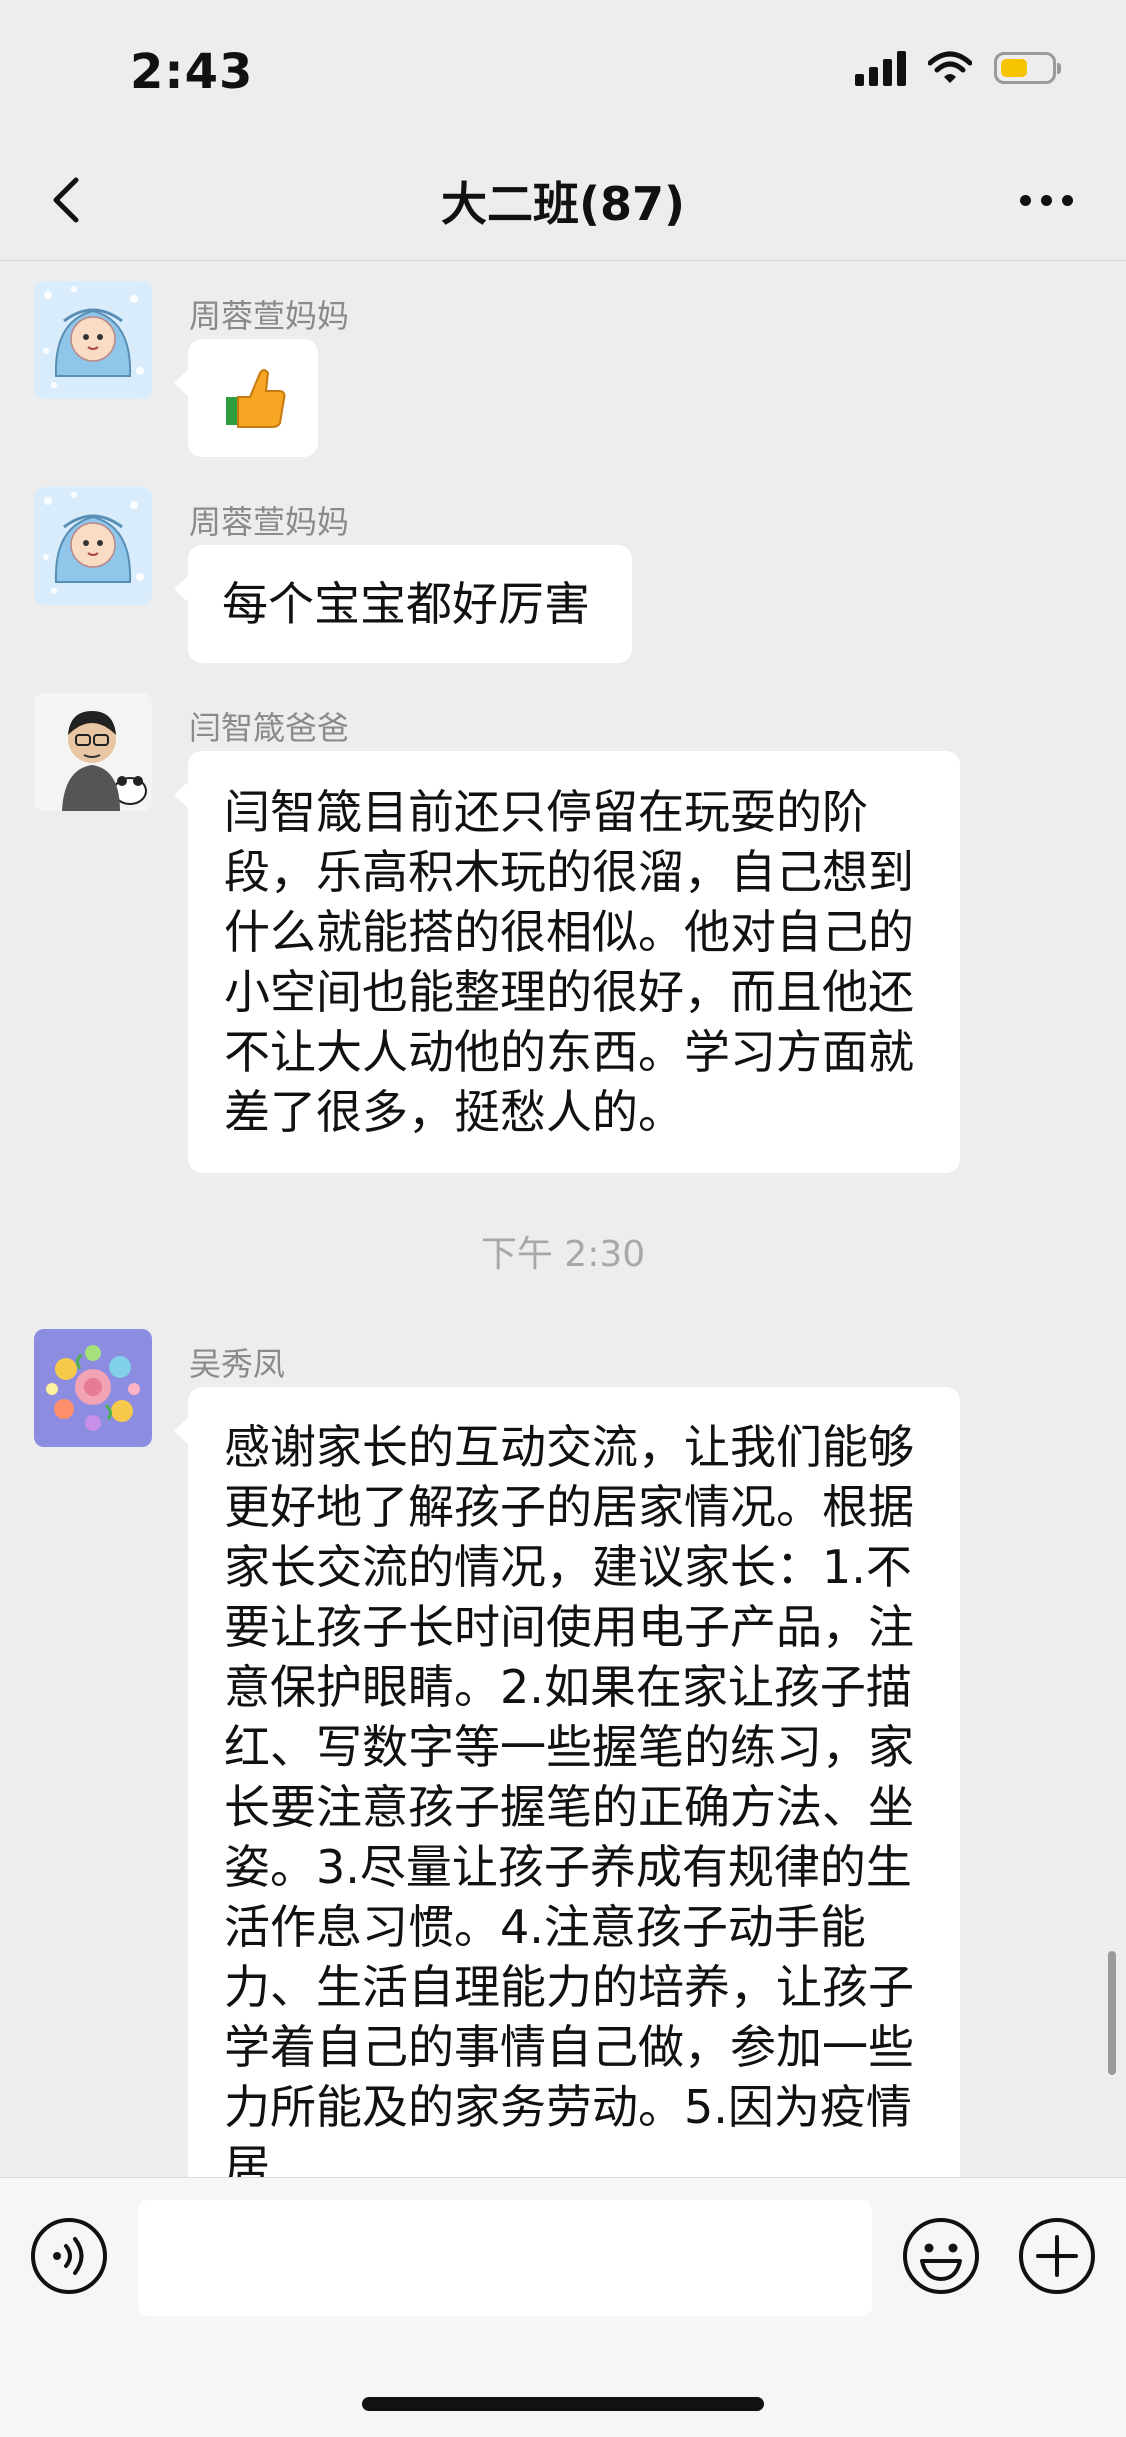 The width and height of the screenshot is (1126, 2437). What do you see at coordinates (950, 67) in the screenshot?
I see `wifi-icon` at bounding box center [950, 67].